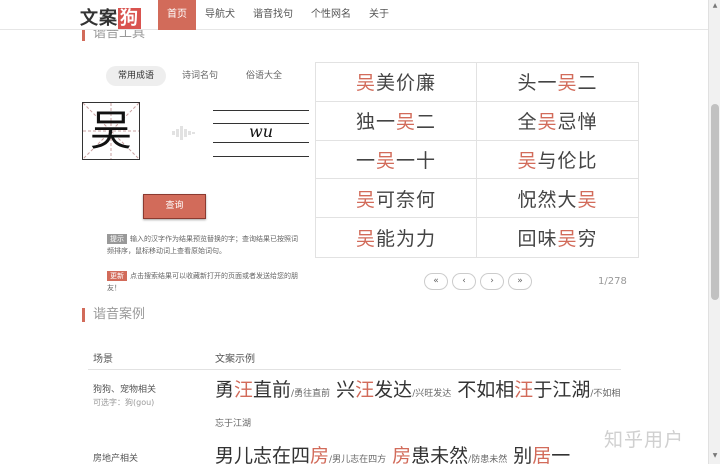 This screenshot has height=464, width=720. What do you see at coordinates (225, 390) in the screenshot?
I see `example-text: 勇` at bounding box center [225, 390].